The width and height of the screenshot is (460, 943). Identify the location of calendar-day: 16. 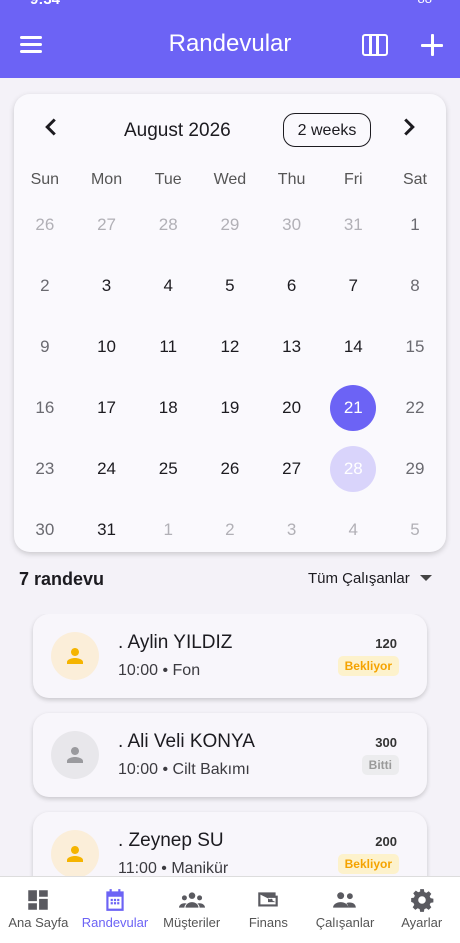
(45, 407).